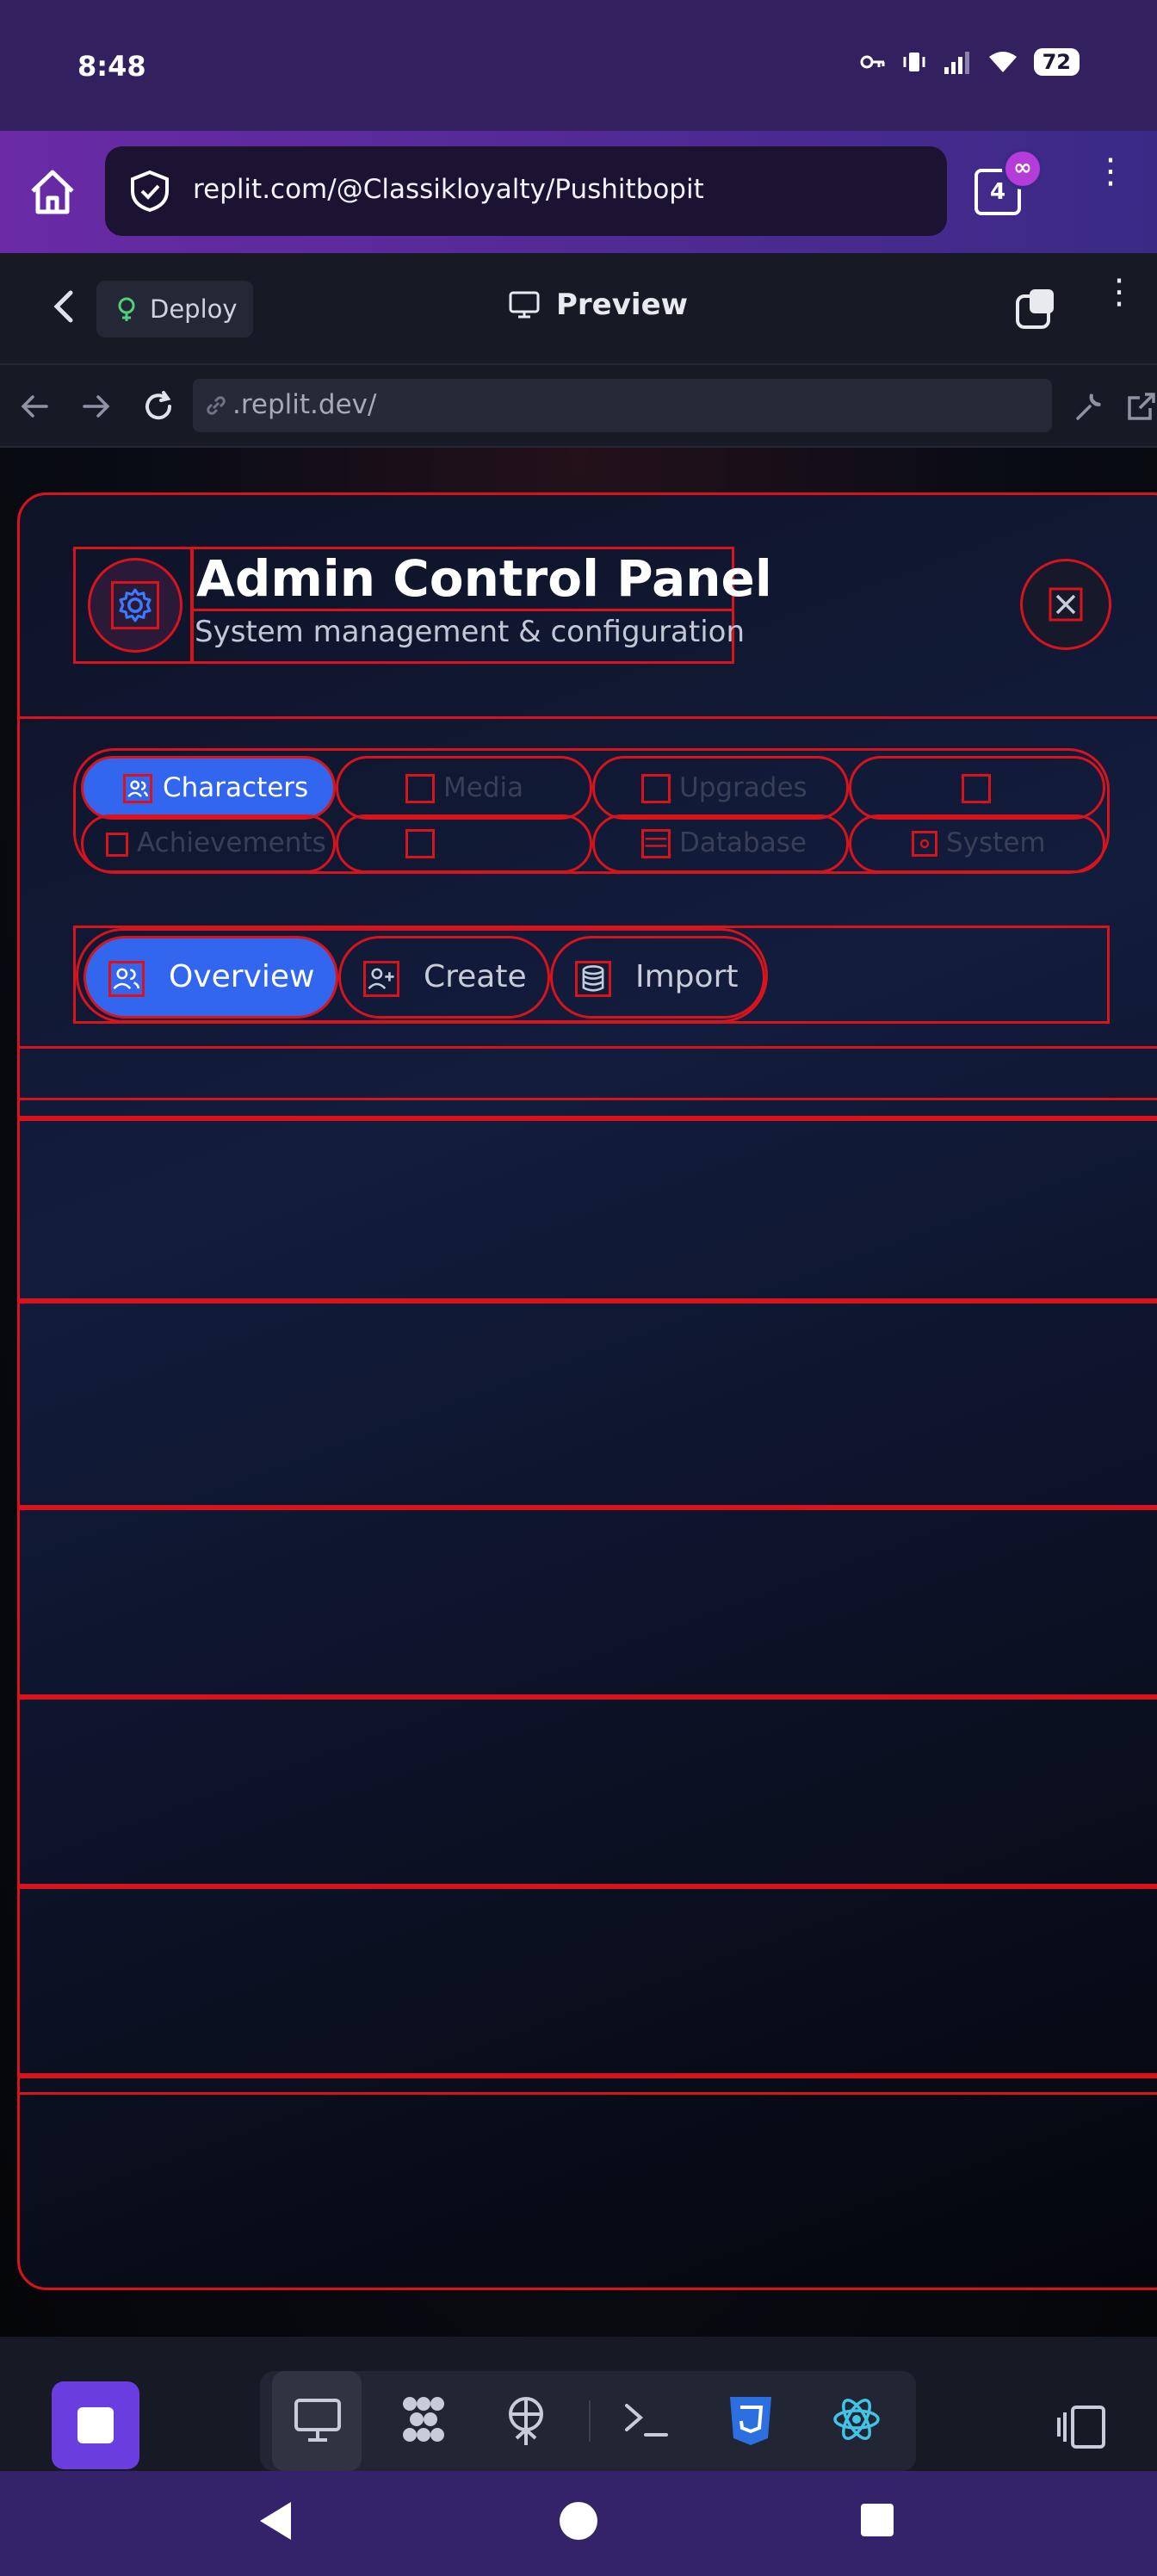 Image resolution: width=1157 pixels, height=2576 pixels. I want to click on tab-import-label: Import, so click(687, 977).